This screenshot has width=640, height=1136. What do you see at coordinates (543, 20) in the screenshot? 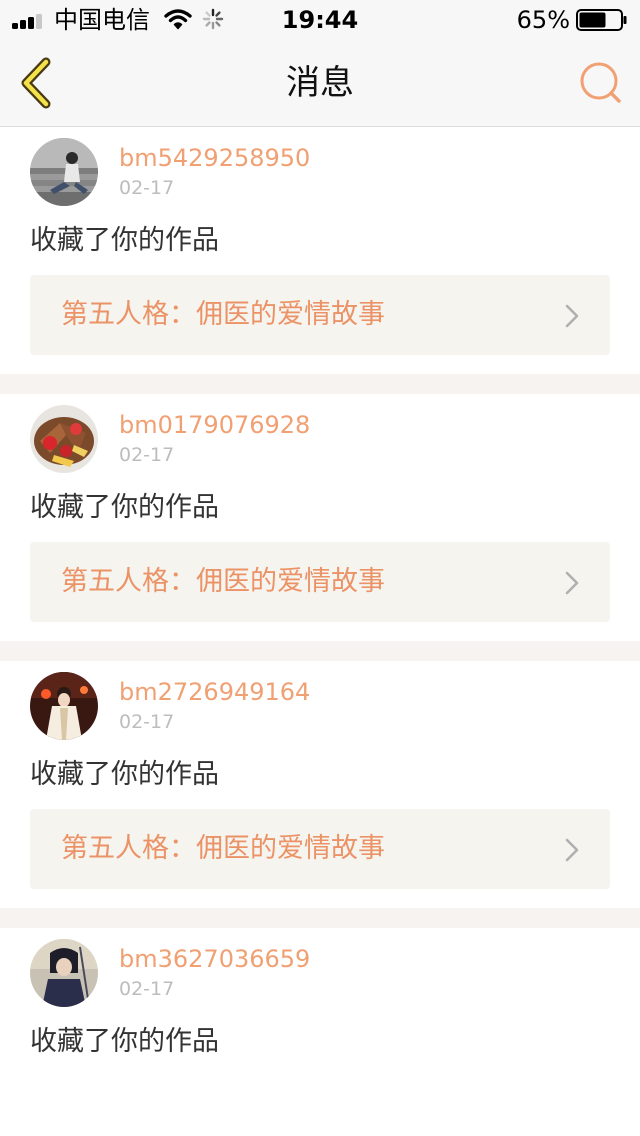
I see `battery-percent: 65%` at bounding box center [543, 20].